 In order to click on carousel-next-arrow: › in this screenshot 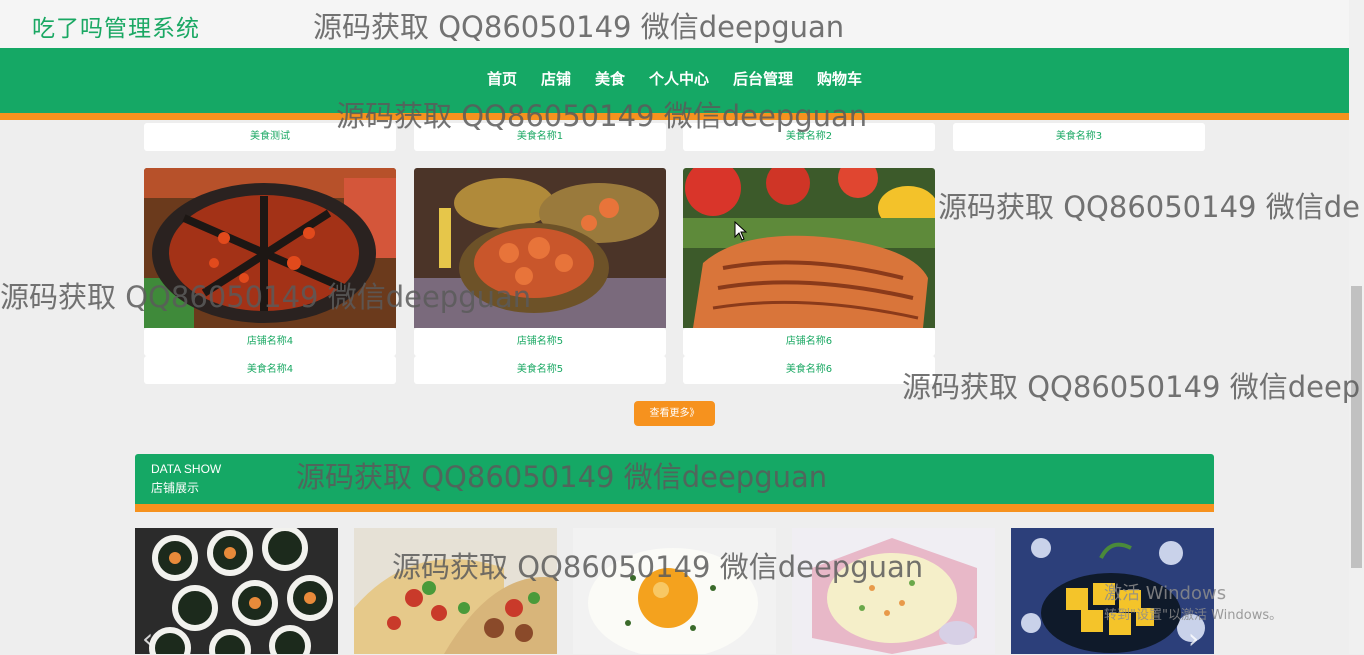, I will do `click(1193, 638)`.